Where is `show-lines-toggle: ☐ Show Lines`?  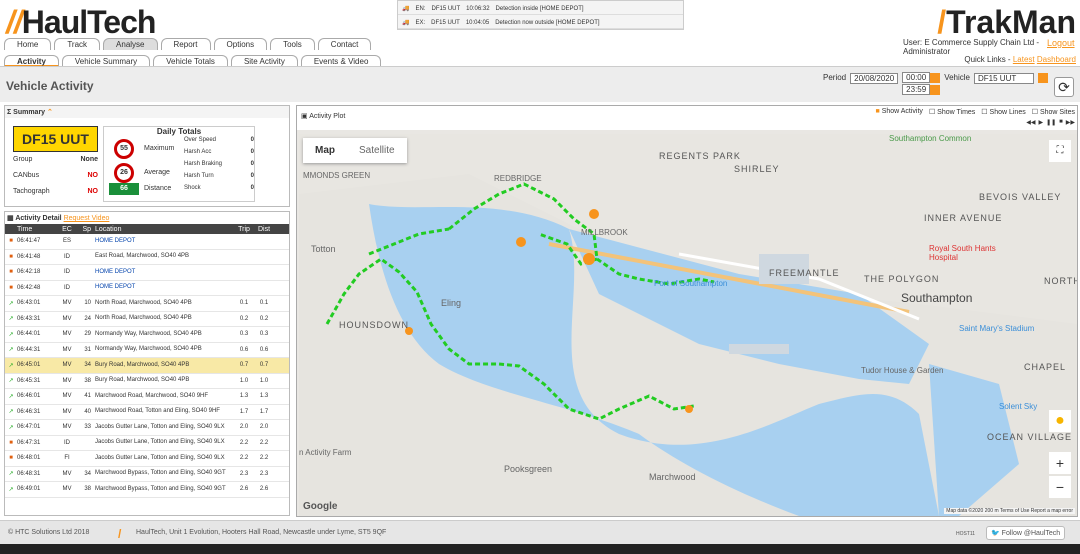 show-lines-toggle: ☐ Show Lines is located at coordinates (1003, 112).